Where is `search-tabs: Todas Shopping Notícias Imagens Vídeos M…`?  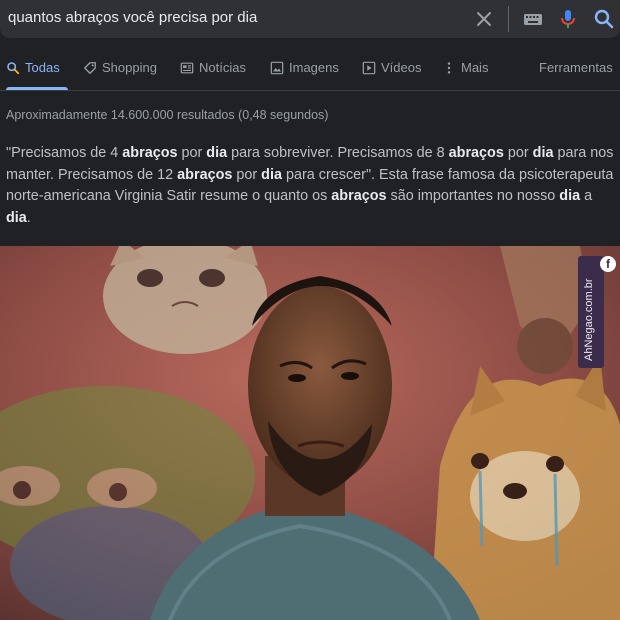
search-tabs: Todas Shopping Notícias Imagens Vídeos M… is located at coordinates (310, 75).